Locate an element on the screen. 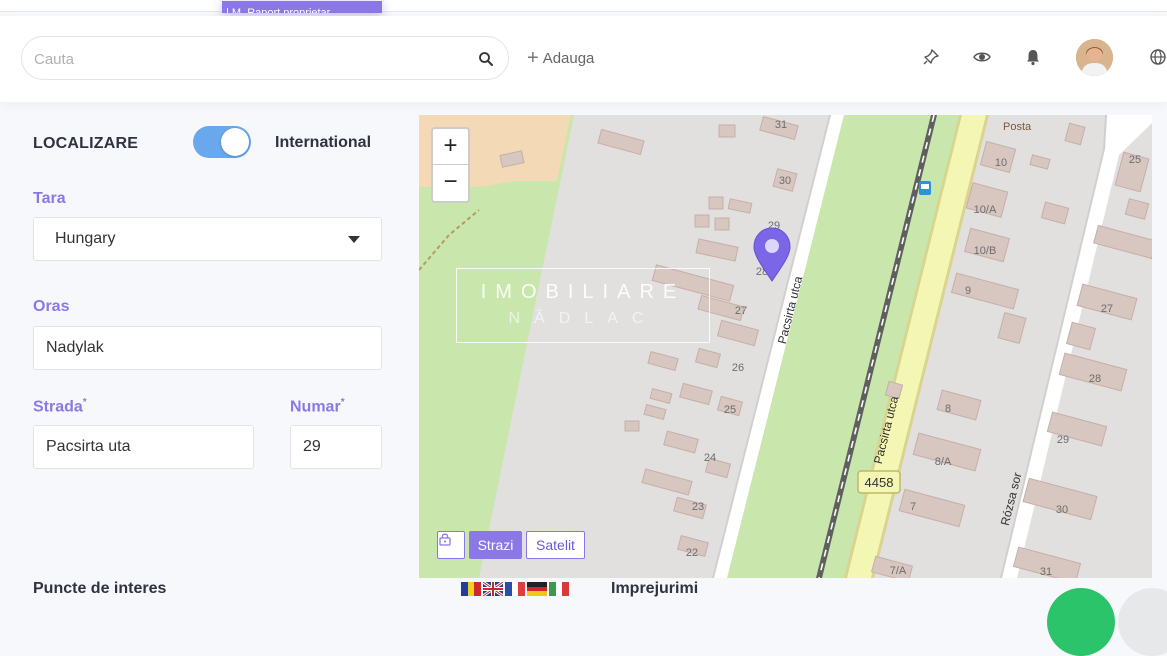  de-flag-icon is located at coordinates (537, 589).